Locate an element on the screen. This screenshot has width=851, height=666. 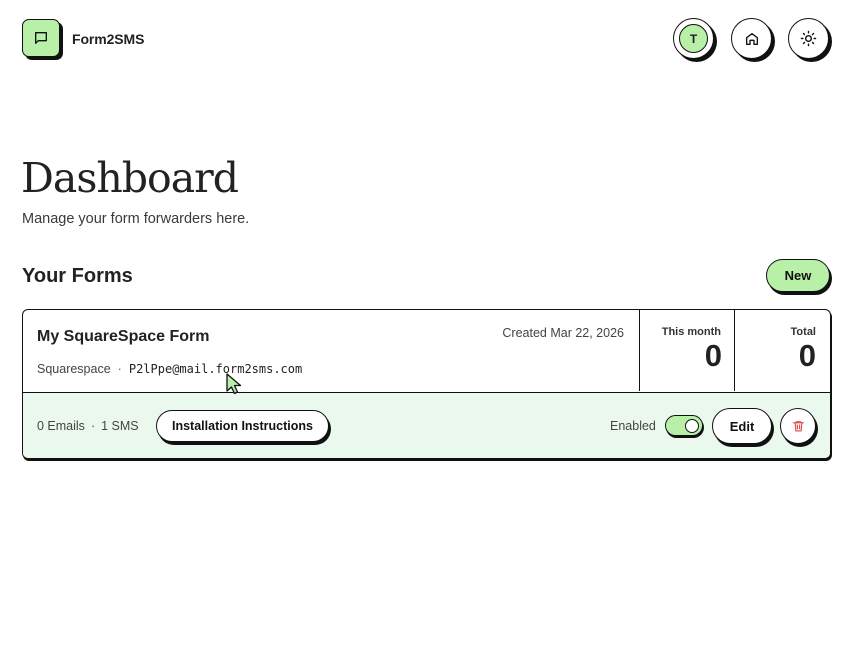
stat-total: Total 0 is located at coordinates (782, 350).